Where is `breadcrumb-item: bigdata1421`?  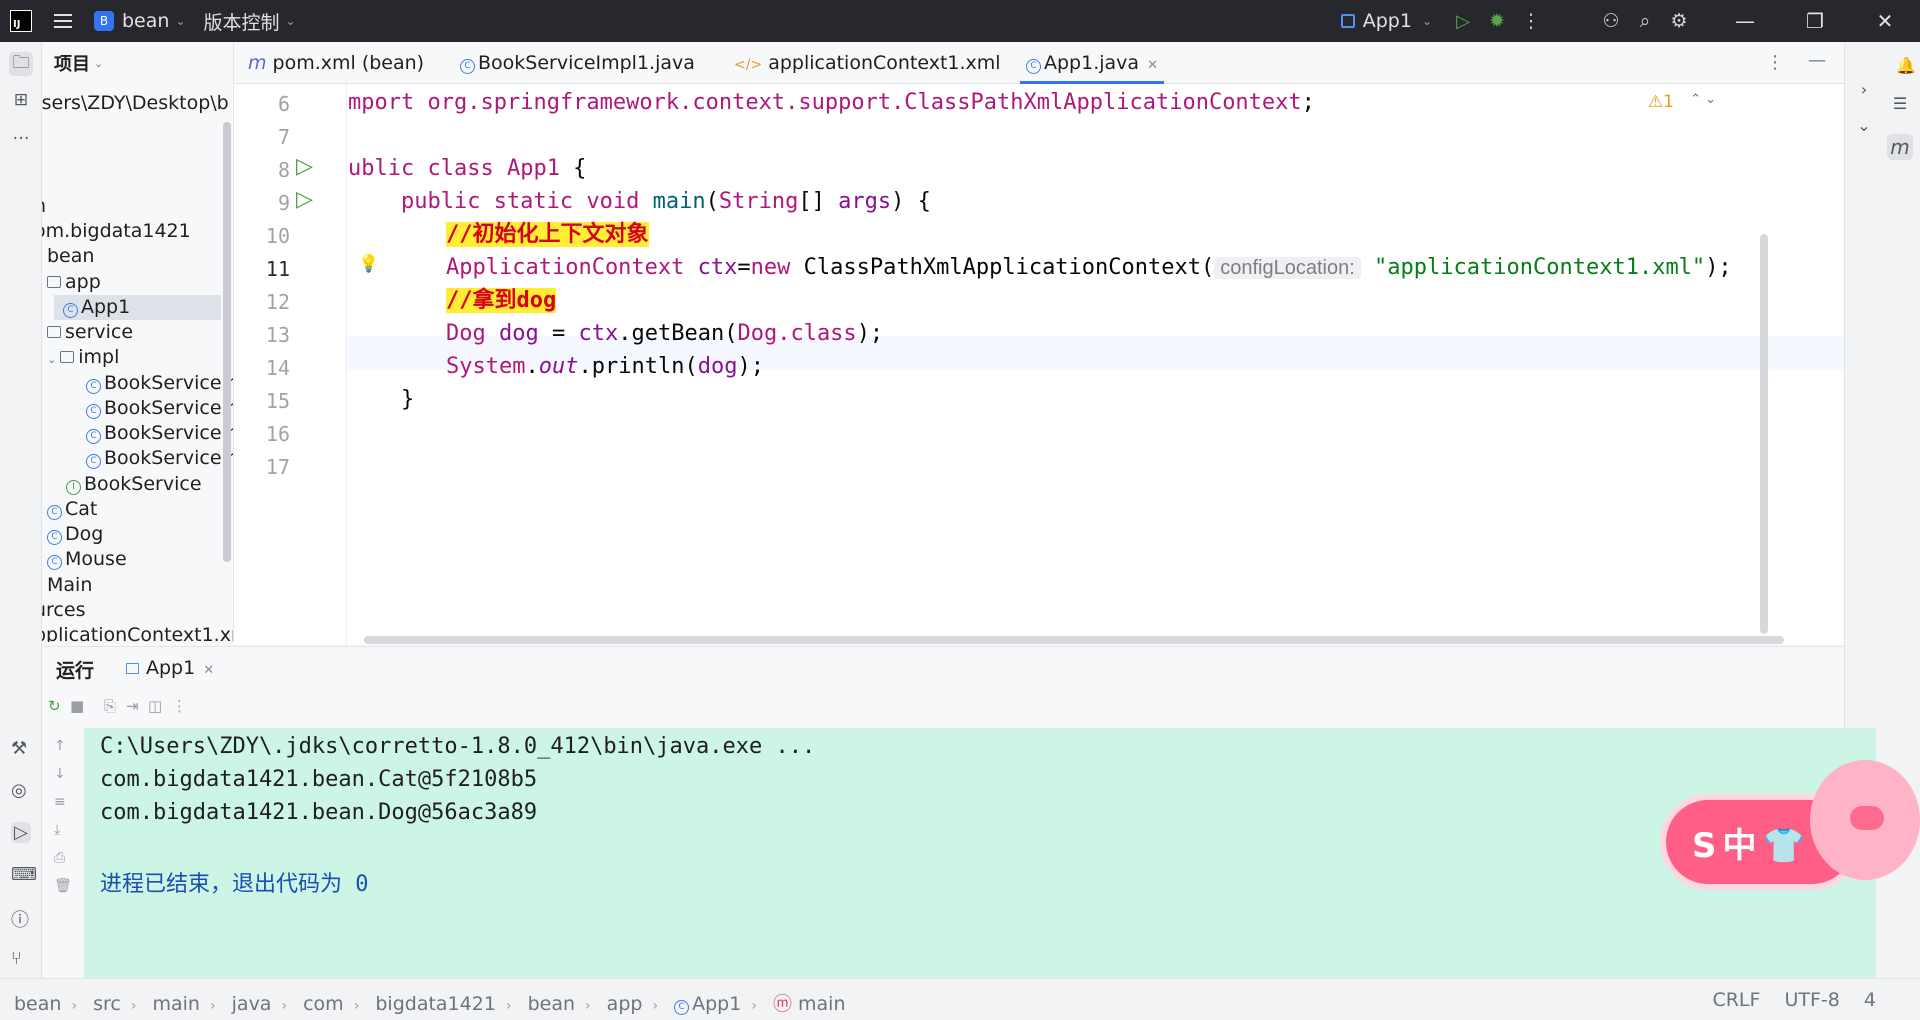
breadcrumb-item: bigdata1421 is located at coordinates (435, 1004).